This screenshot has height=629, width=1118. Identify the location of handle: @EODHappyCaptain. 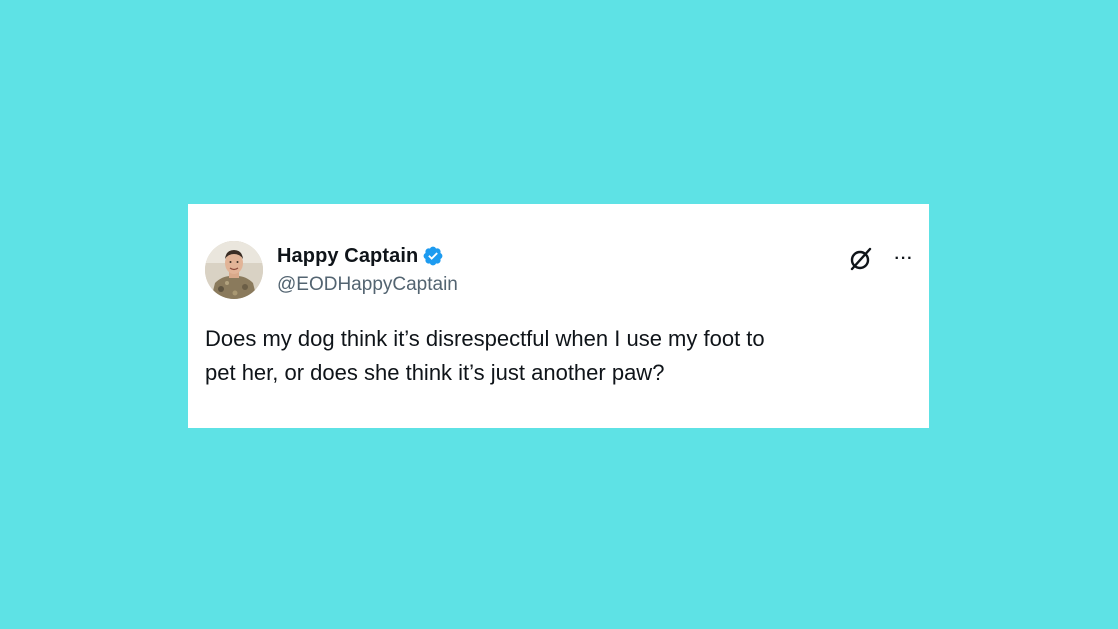
(367, 285).